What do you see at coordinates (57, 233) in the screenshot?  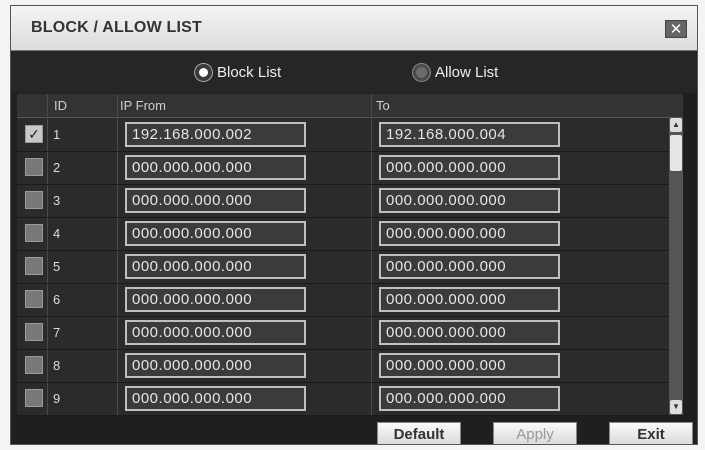 I see `row-id: 4` at bounding box center [57, 233].